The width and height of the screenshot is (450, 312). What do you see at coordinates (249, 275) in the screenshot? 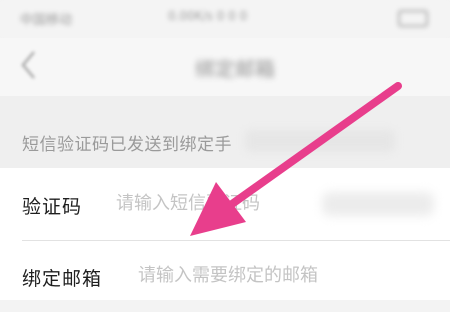
I see `bind-email-input` at bounding box center [249, 275].